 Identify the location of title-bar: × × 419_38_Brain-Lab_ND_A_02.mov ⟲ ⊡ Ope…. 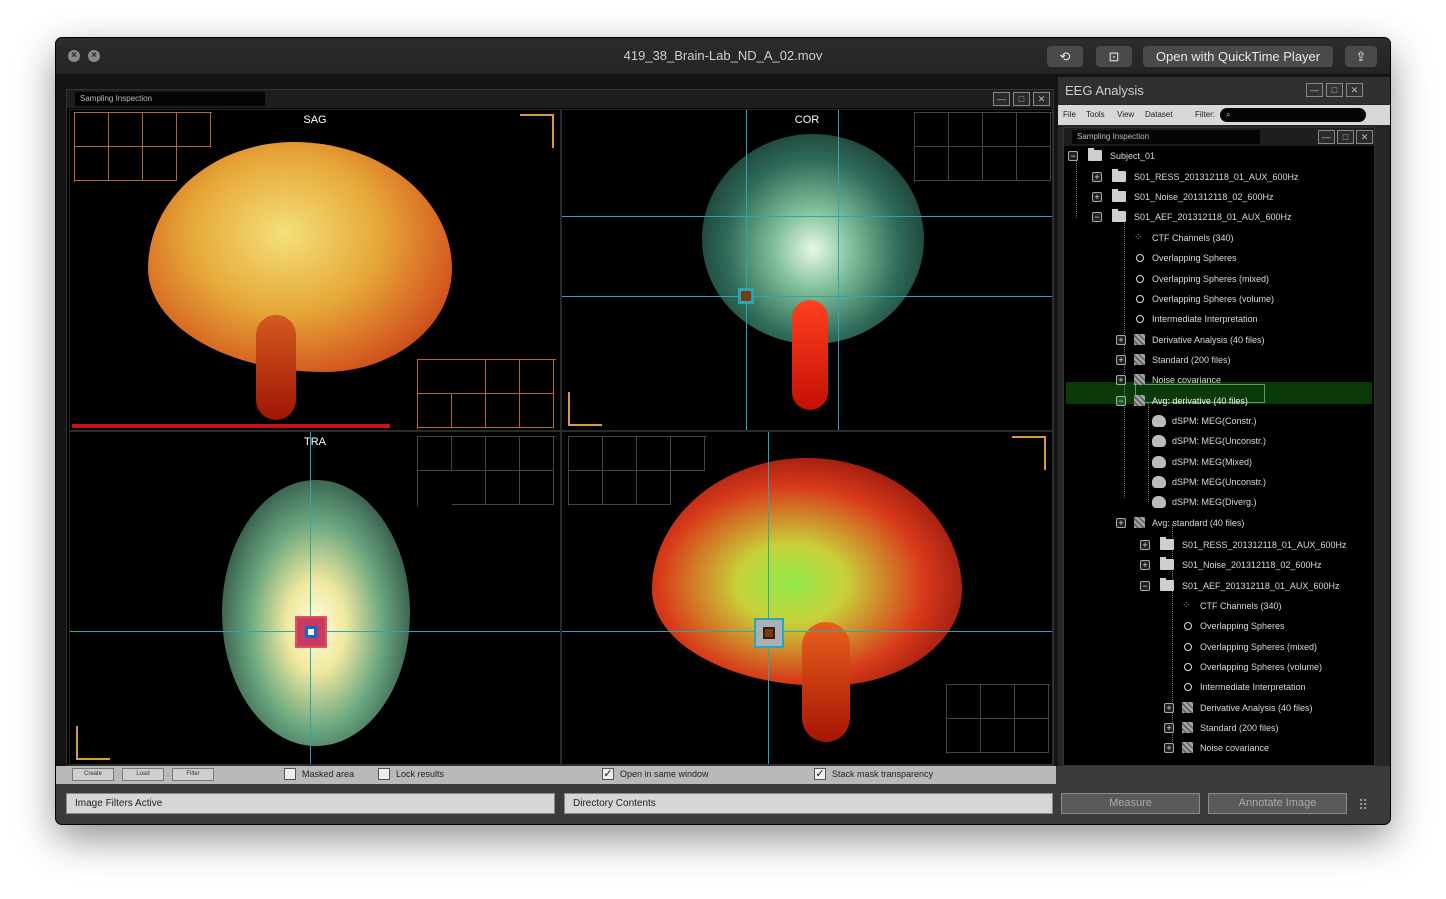
(723, 56).